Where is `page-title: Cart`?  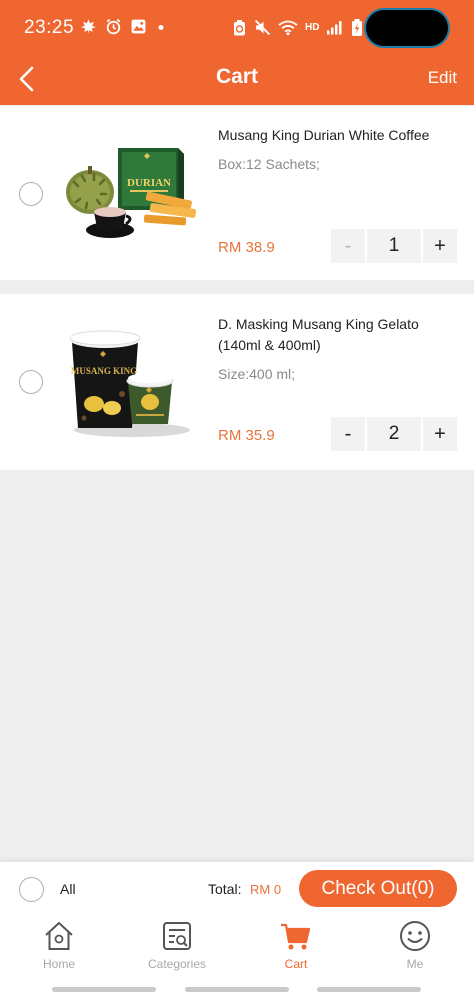 page-title: Cart is located at coordinates (236, 76).